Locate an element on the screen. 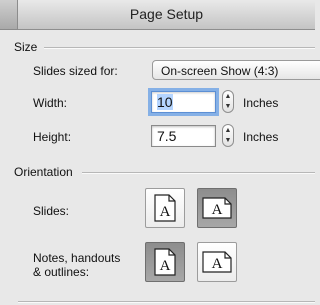  width-unit: Inches is located at coordinates (261, 103).